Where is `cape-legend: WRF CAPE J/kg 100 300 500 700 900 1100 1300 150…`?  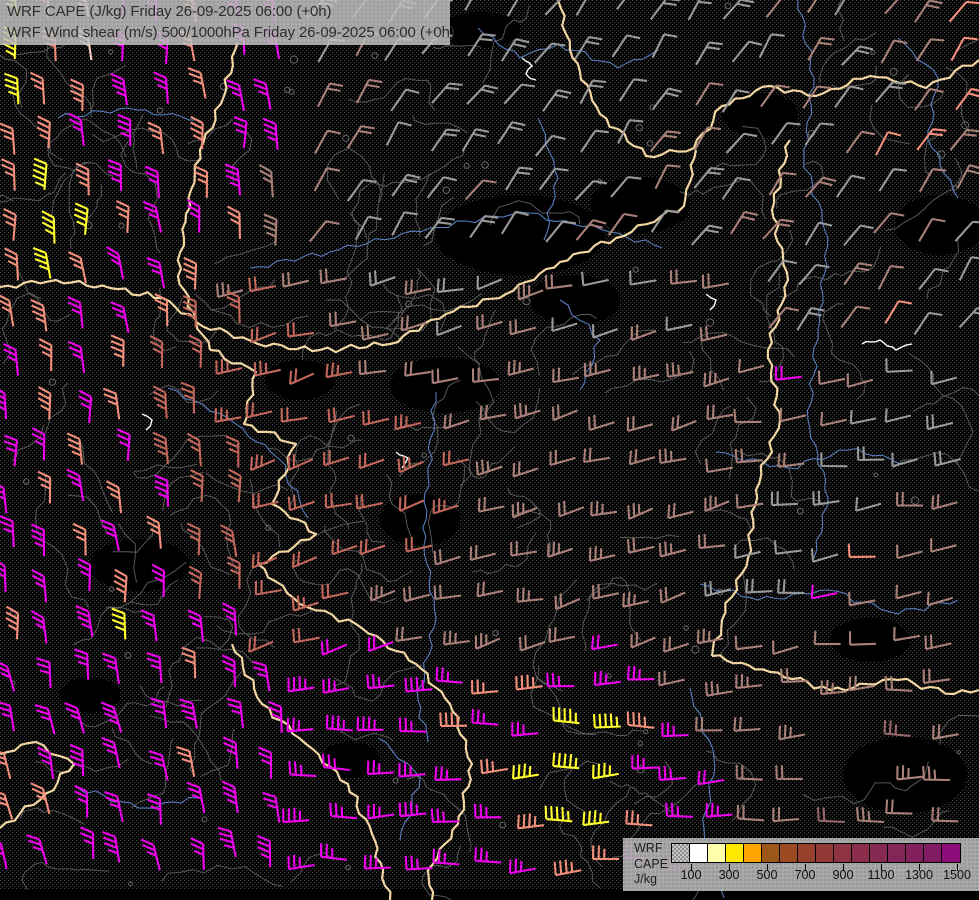
cape-legend: WRF CAPE J/kg 100 300 500 700 900 1100 1300 150… is located at coordinates (801, 864).